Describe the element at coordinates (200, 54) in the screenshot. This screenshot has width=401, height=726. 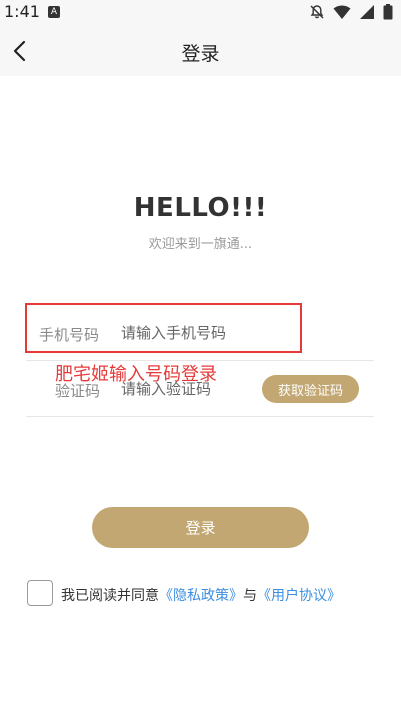
I see `page-title: 登录` at that location.